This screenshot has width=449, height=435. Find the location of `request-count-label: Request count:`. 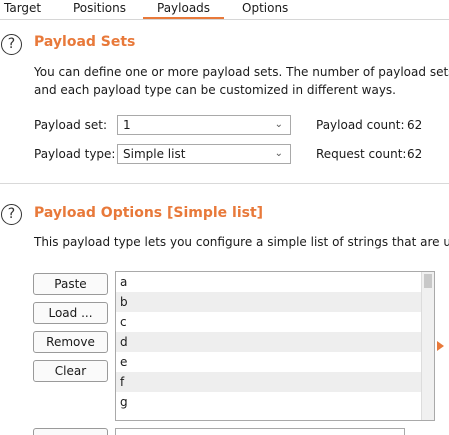

request-count-label: Request count: is located at coordinates (361, 154).